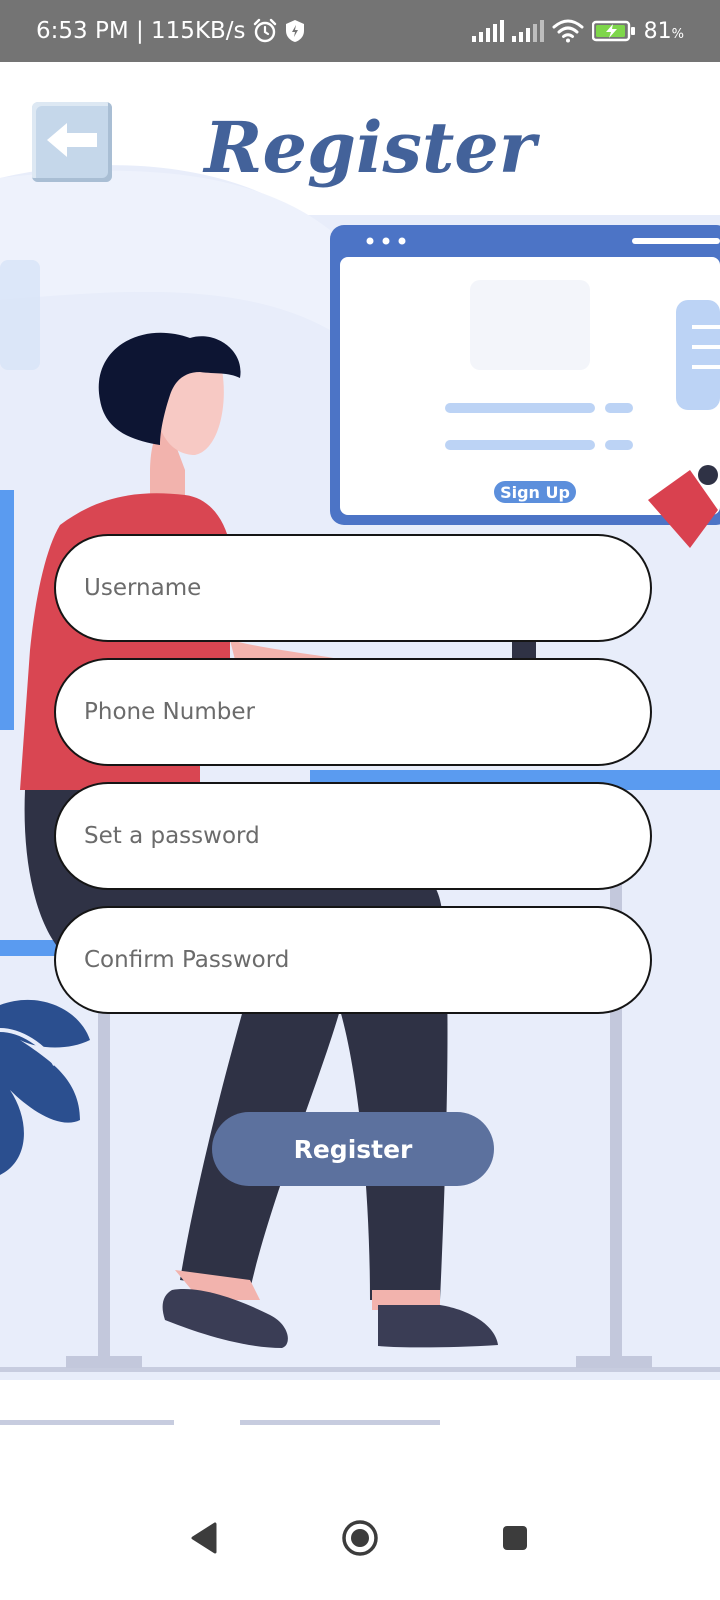 The height and width of the screenshot is (1600, 720). I want to click on password-field, so click(353, 836).